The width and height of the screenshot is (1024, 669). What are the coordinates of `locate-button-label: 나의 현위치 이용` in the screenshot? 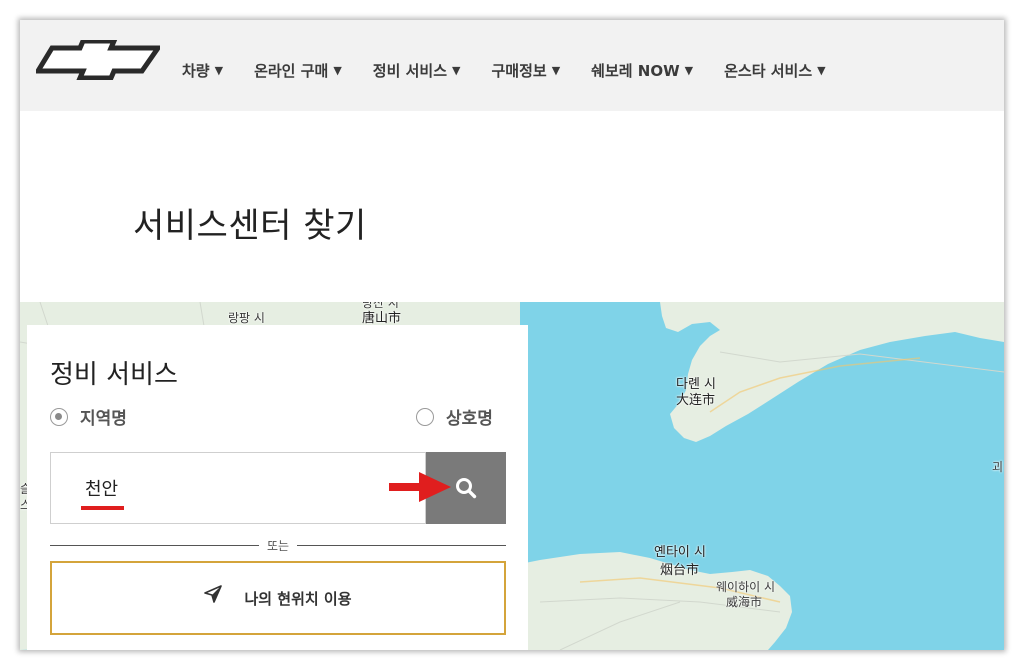 It's located at (298, 598).